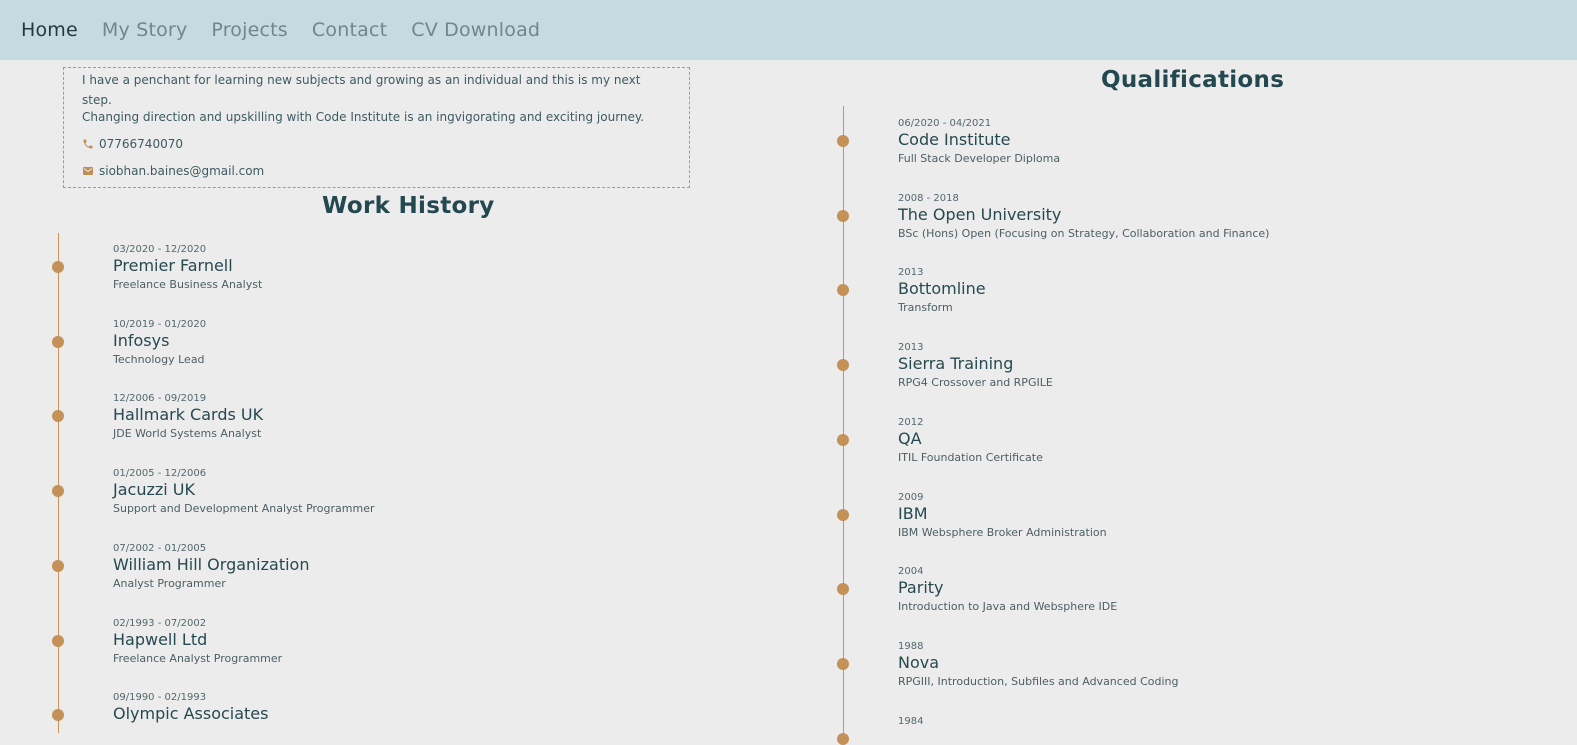 This screenshot has height=745, width=1577. I want to click on work-history-entry-subtitle: Freelance Analyst Programmer, so click(198, 658).